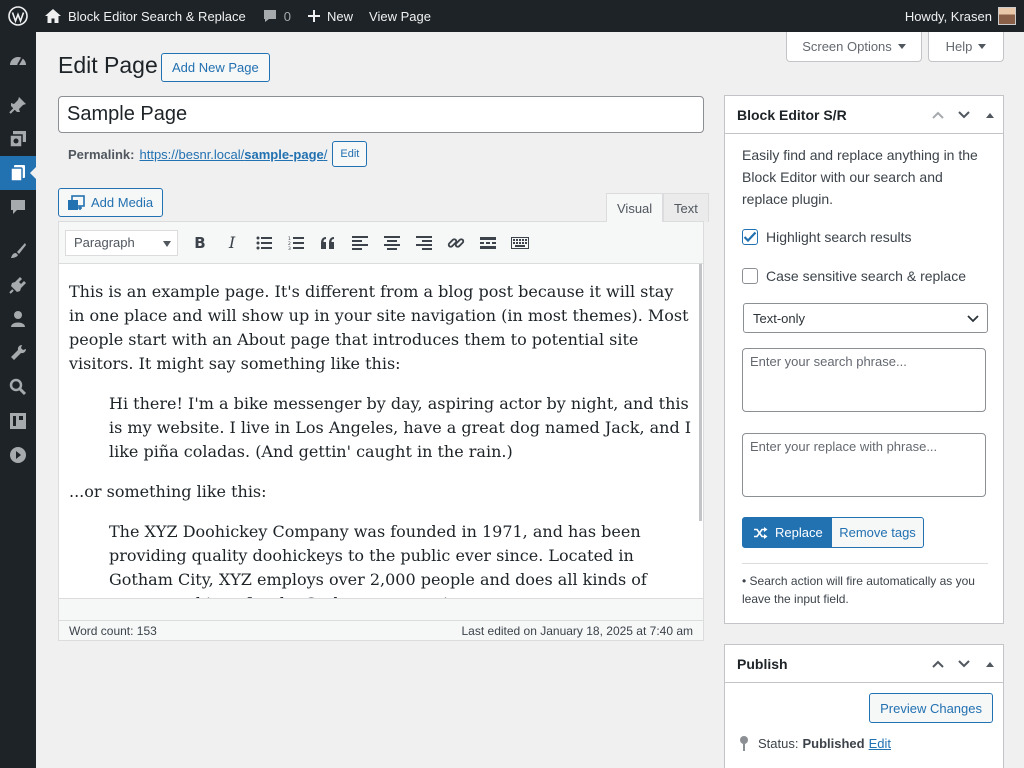  What do you see at coordinates (520, 243) in the screenshot?
I see `toolbar-toggle-icon` at bounding box center [520, 243].